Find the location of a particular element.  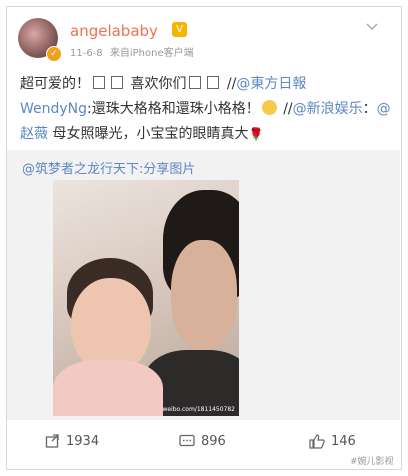

smile-emoji-icon is located at coordinates (269, 107).